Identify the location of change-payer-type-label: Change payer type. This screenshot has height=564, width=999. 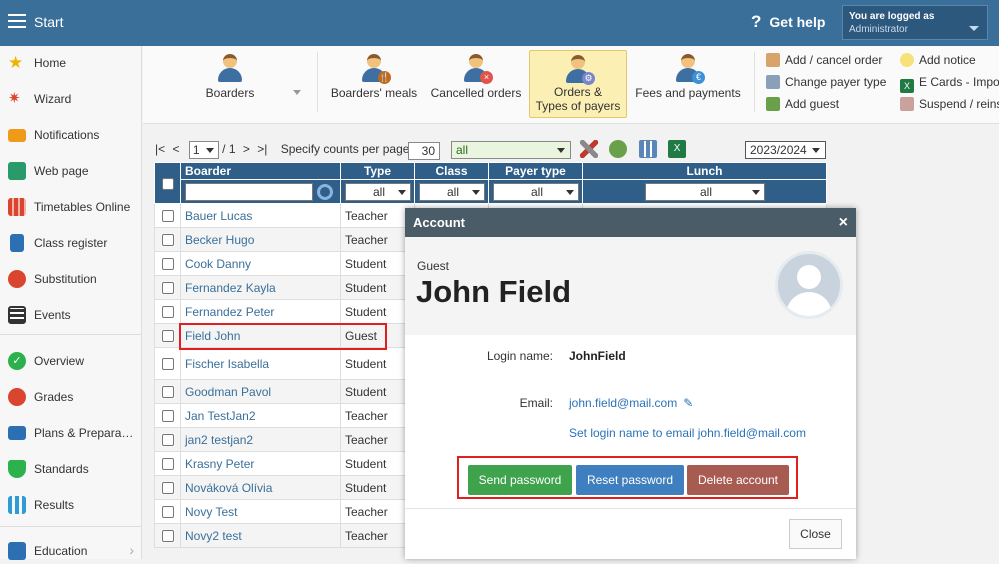
(836, 82).